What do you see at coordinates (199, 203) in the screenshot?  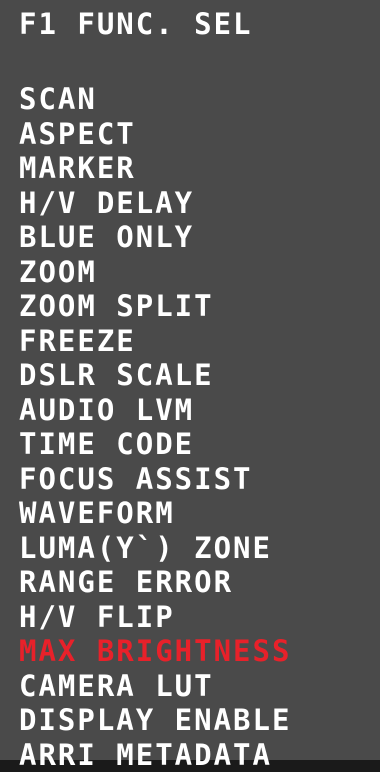 I see `menu-item-hv-delay: H/V DELAY` at bounding box center [199, 203].